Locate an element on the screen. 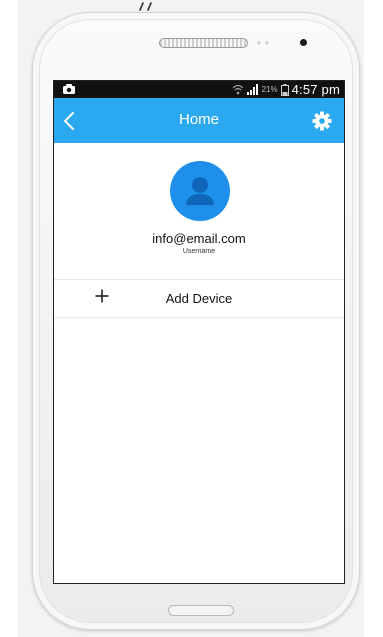 The width and height of the screenshot is (383, 637). user-email: info@email.com is located at coordinates (199, 238).